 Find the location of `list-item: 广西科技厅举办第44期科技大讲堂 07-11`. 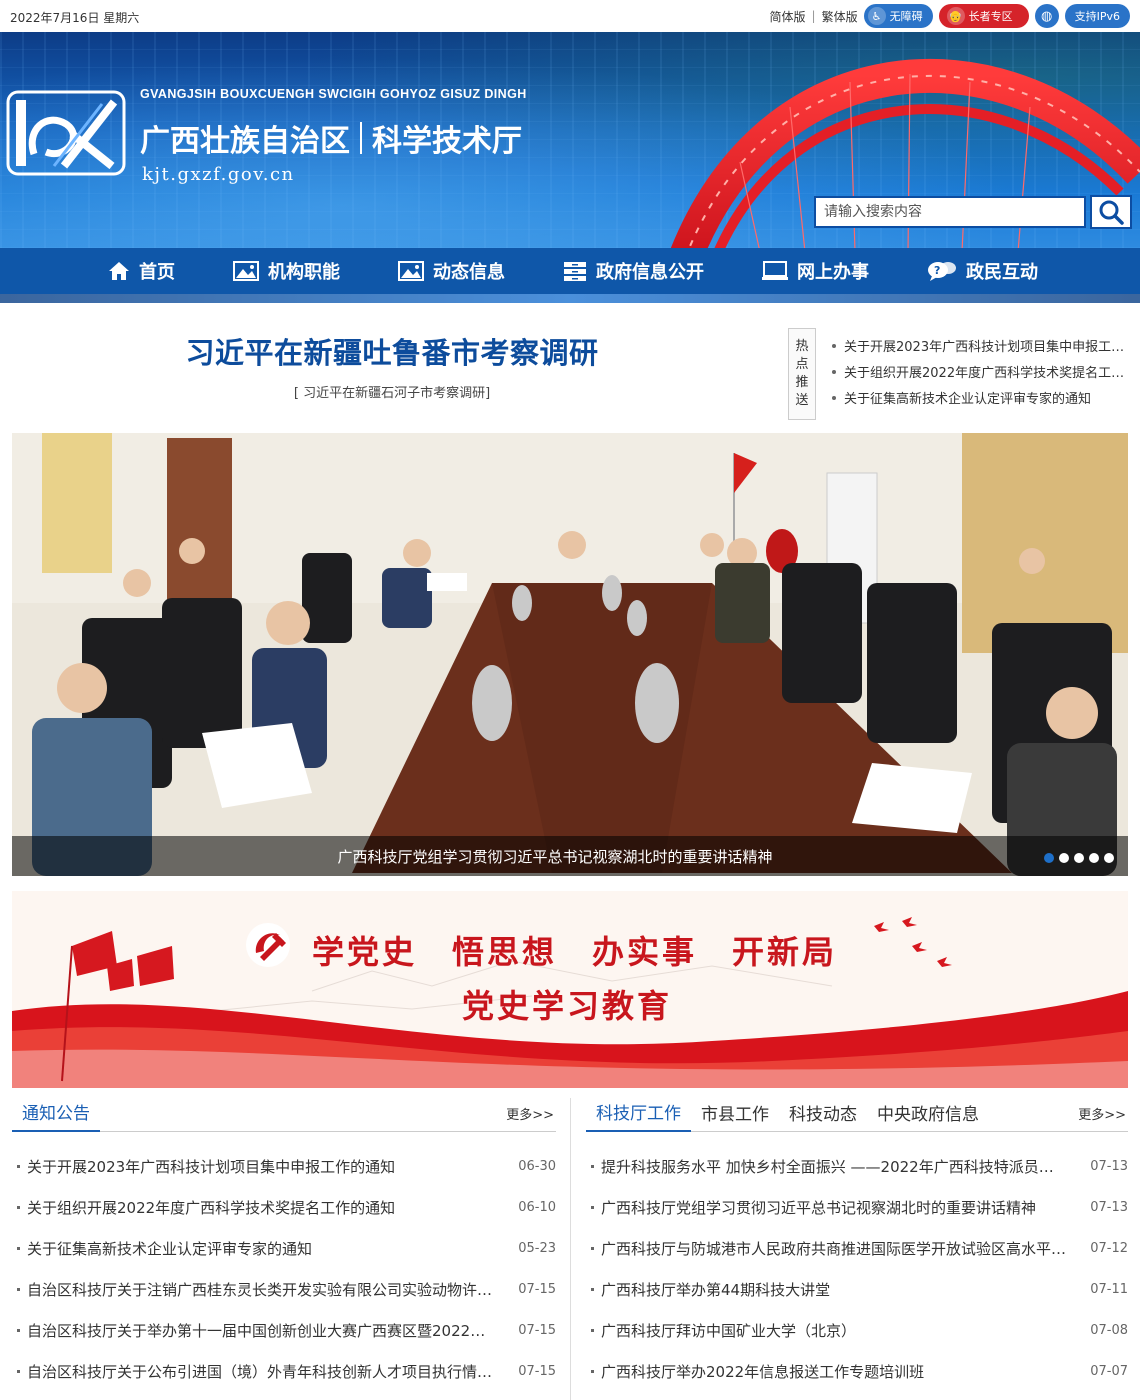

list-item: 广西科技厅举办第44期科技大讲堂 07-11 is located at coordinates (857, 1289).